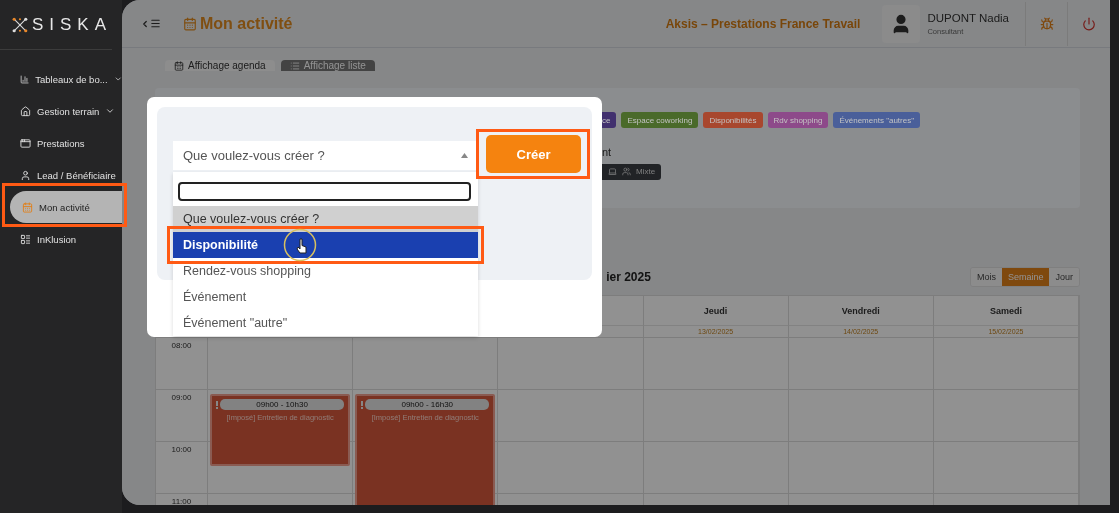  I want to click on view-tab: Affichage agenda, so click(220, 65).